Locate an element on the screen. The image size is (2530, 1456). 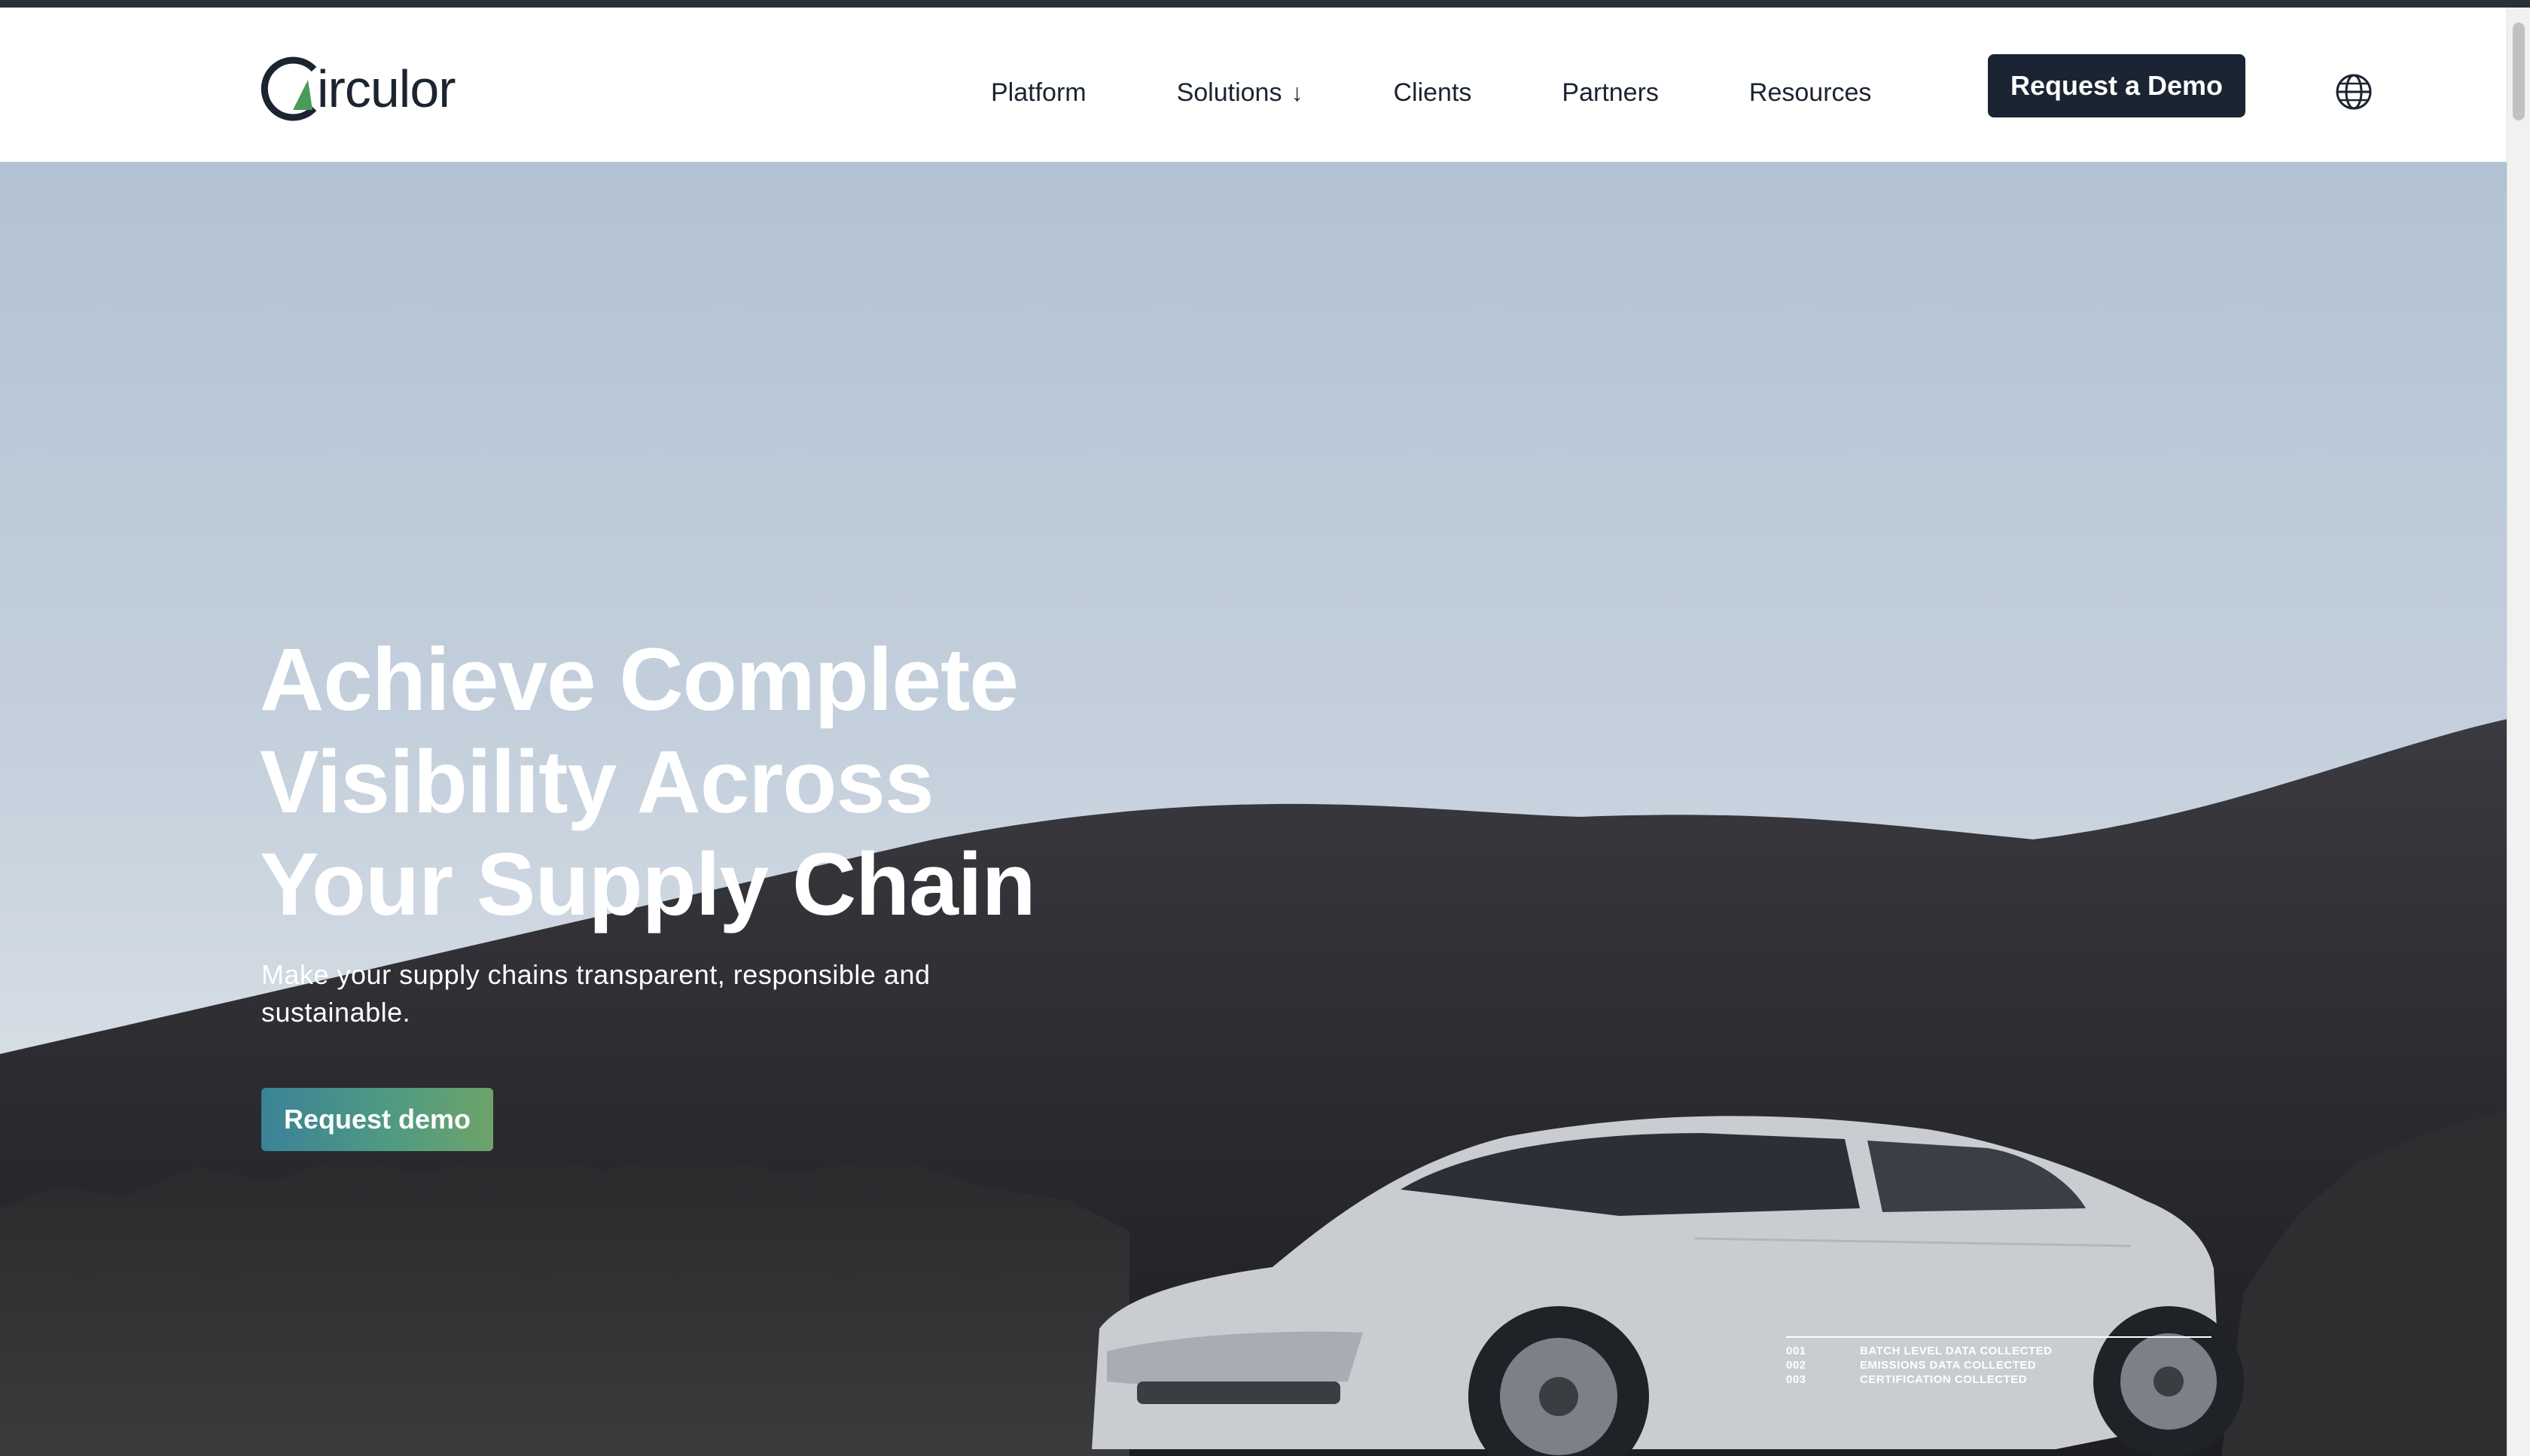
data-row: 003 CERTIFICATION COLLECTED is located at coordinates (2001, 1379).